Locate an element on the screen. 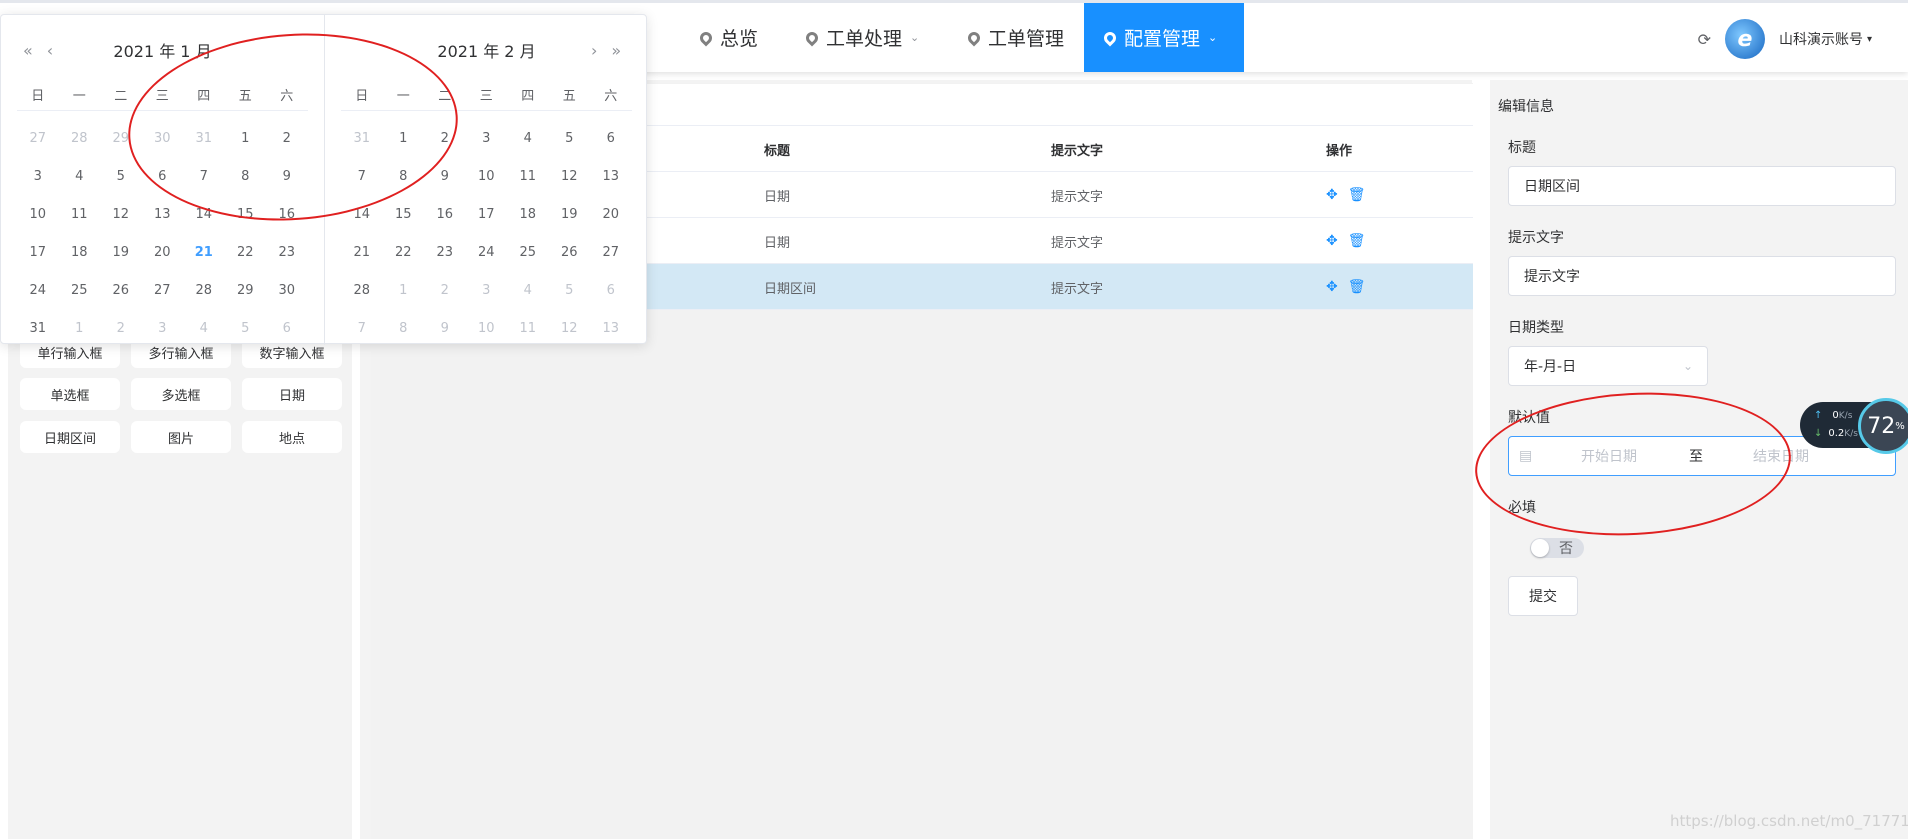  calendar-day: 16 is located at coordinates (445, 214).